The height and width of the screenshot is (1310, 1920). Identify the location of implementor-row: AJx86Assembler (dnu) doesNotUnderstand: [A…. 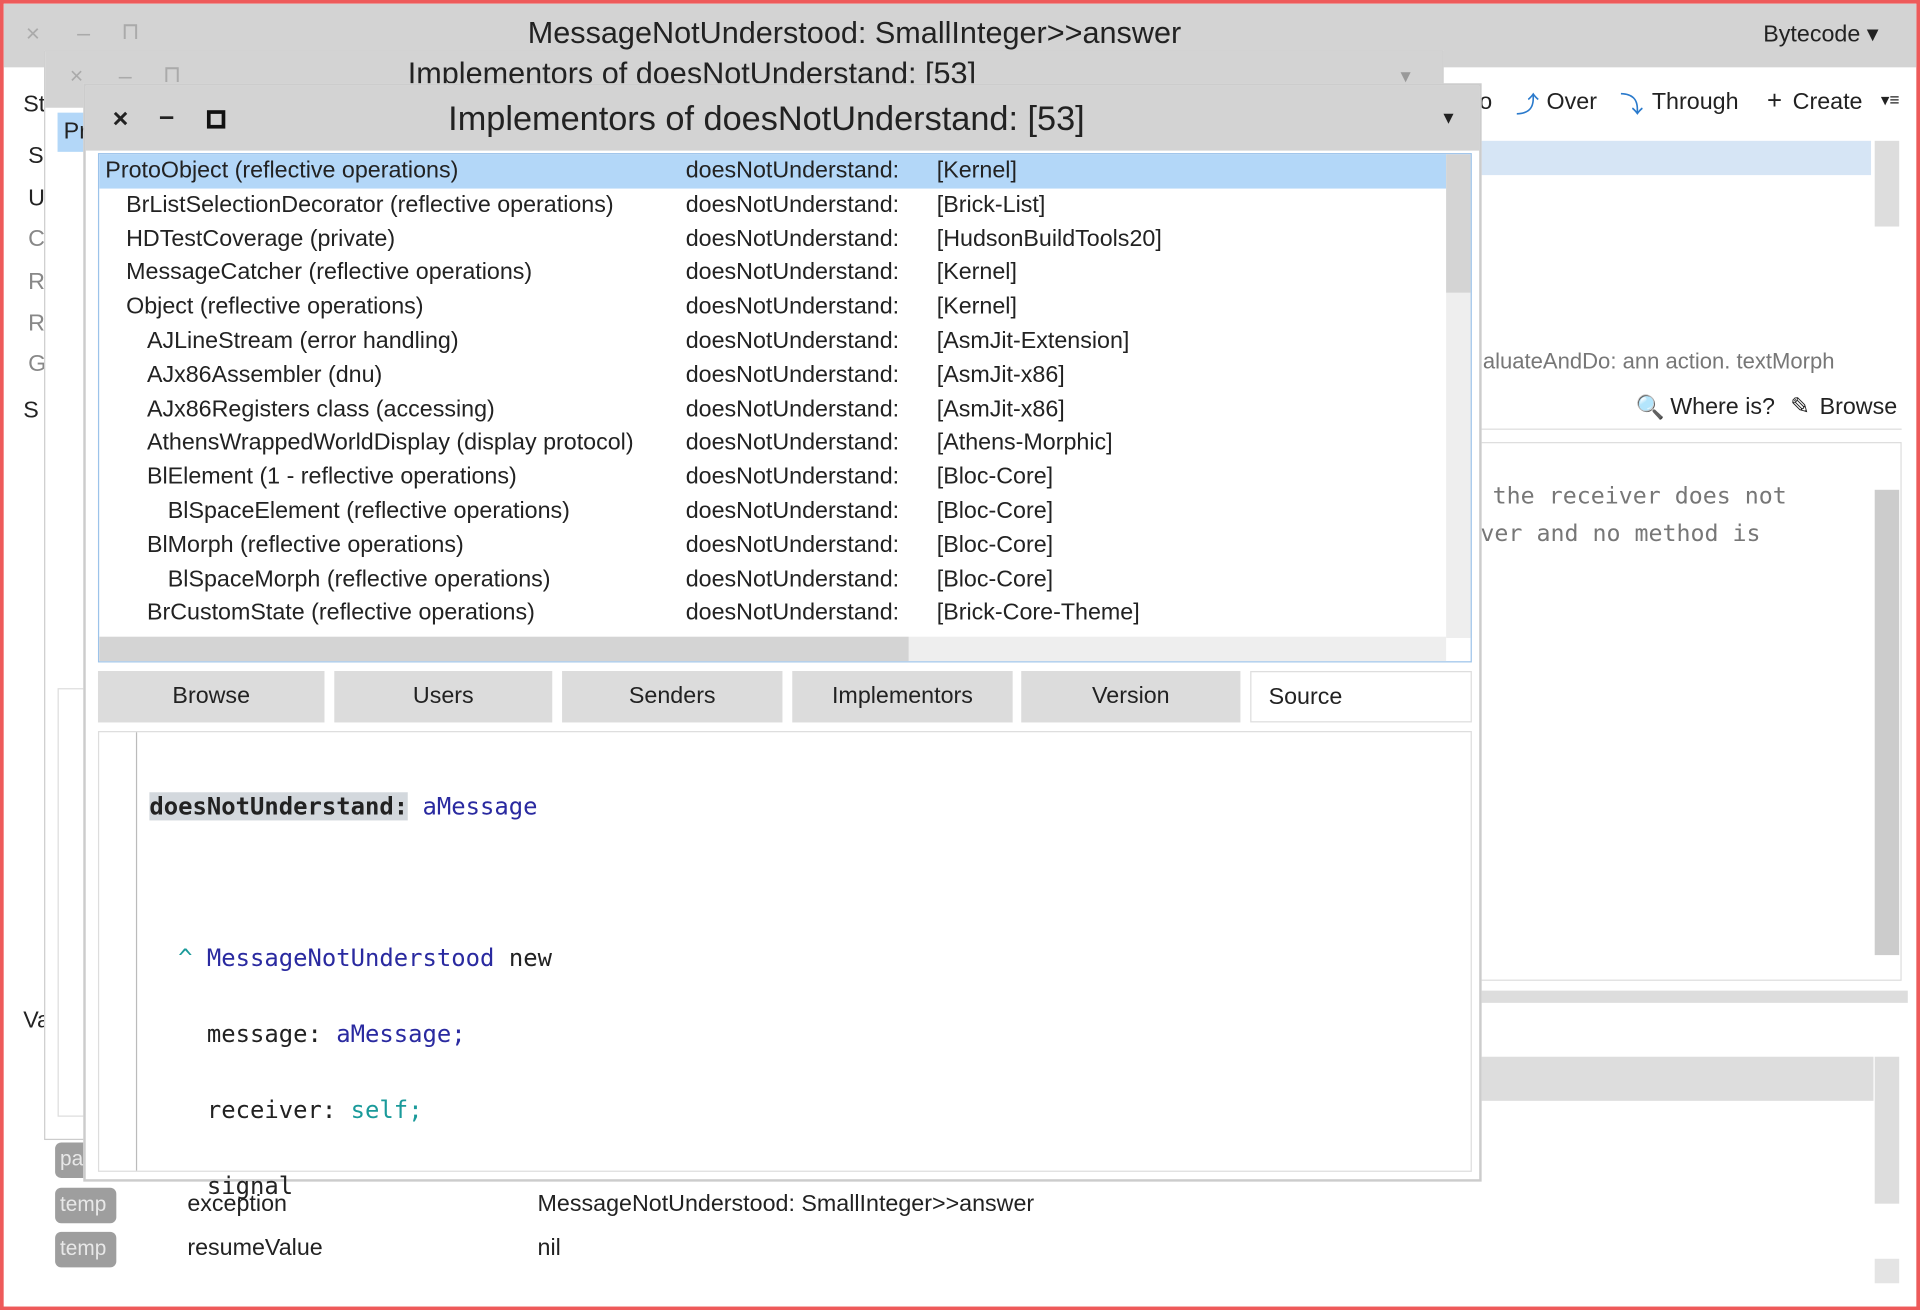
(772, 376).